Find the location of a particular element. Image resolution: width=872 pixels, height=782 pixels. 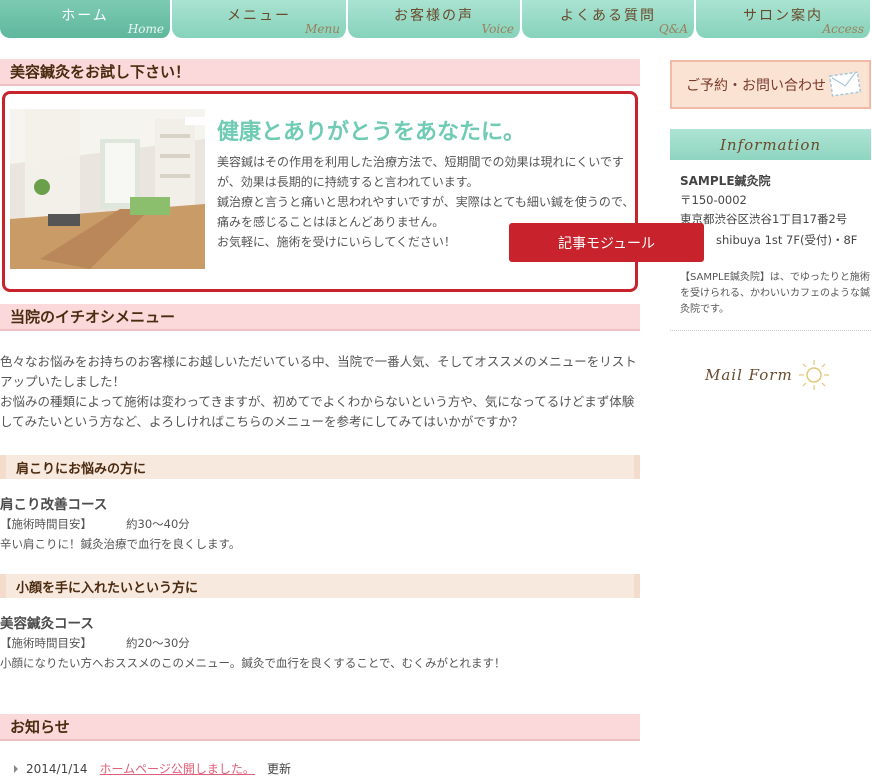

sidebar-divider is located at coordinates (770, 330).